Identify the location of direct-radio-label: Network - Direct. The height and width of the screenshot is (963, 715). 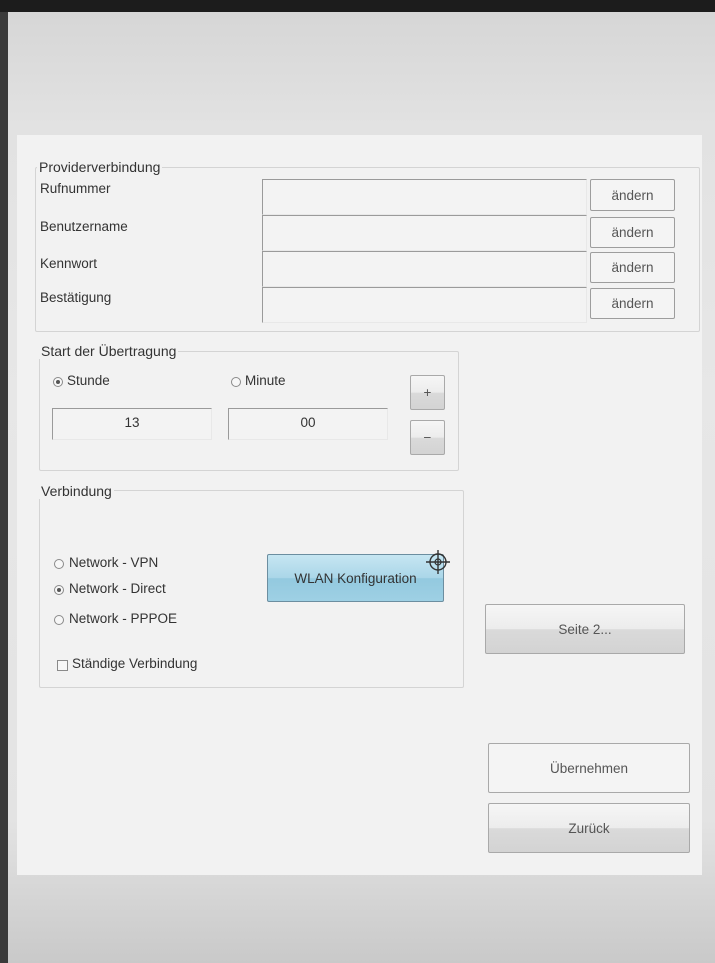
(117, 588).